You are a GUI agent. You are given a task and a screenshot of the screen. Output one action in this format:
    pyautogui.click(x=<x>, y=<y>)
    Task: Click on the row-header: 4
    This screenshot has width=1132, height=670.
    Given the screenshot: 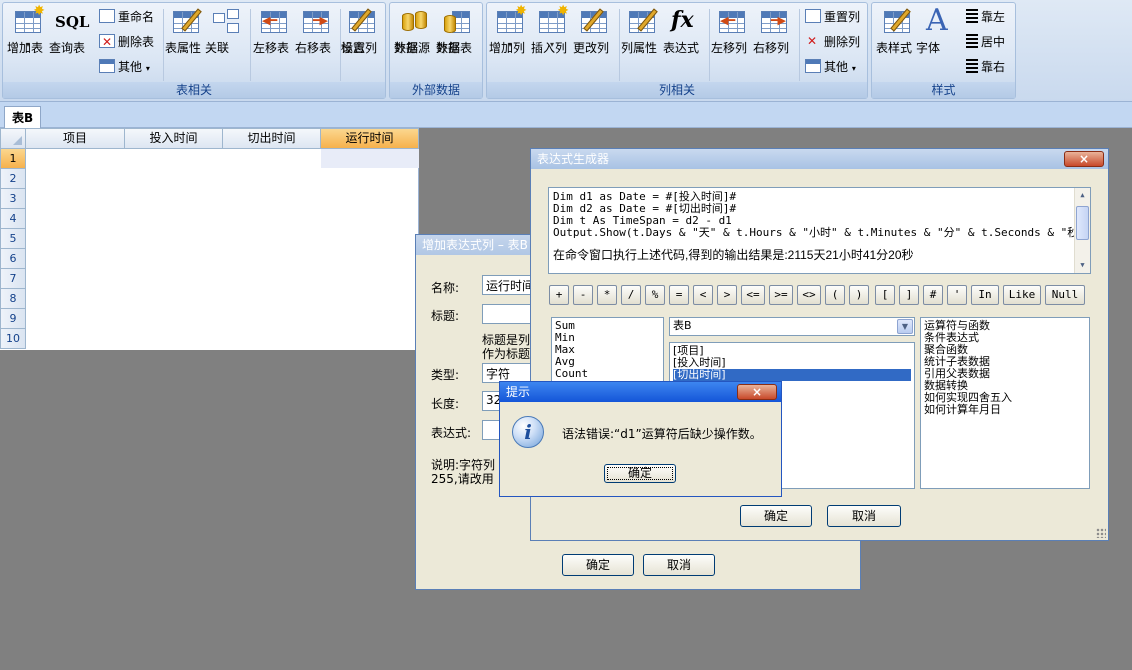 What is the action you would take?
    pyautogui.click(x=13, y=219)
    